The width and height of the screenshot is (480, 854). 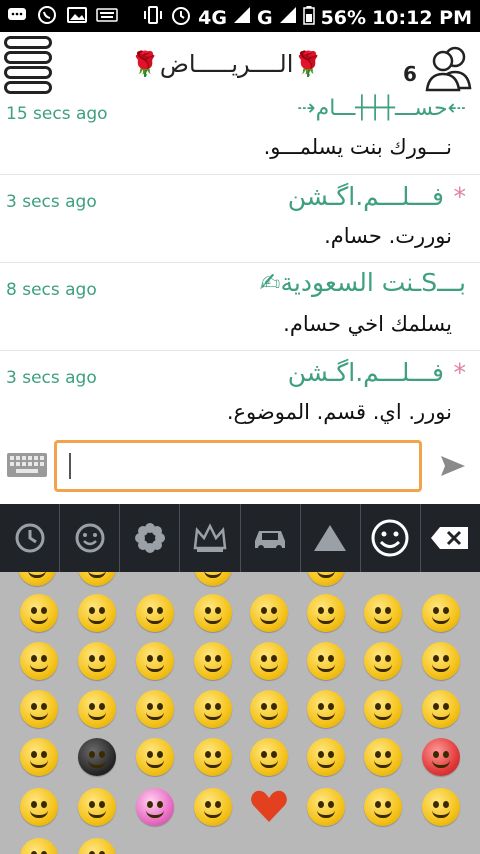 I want to click on network-type-2: G, so click(x=264, y=17).